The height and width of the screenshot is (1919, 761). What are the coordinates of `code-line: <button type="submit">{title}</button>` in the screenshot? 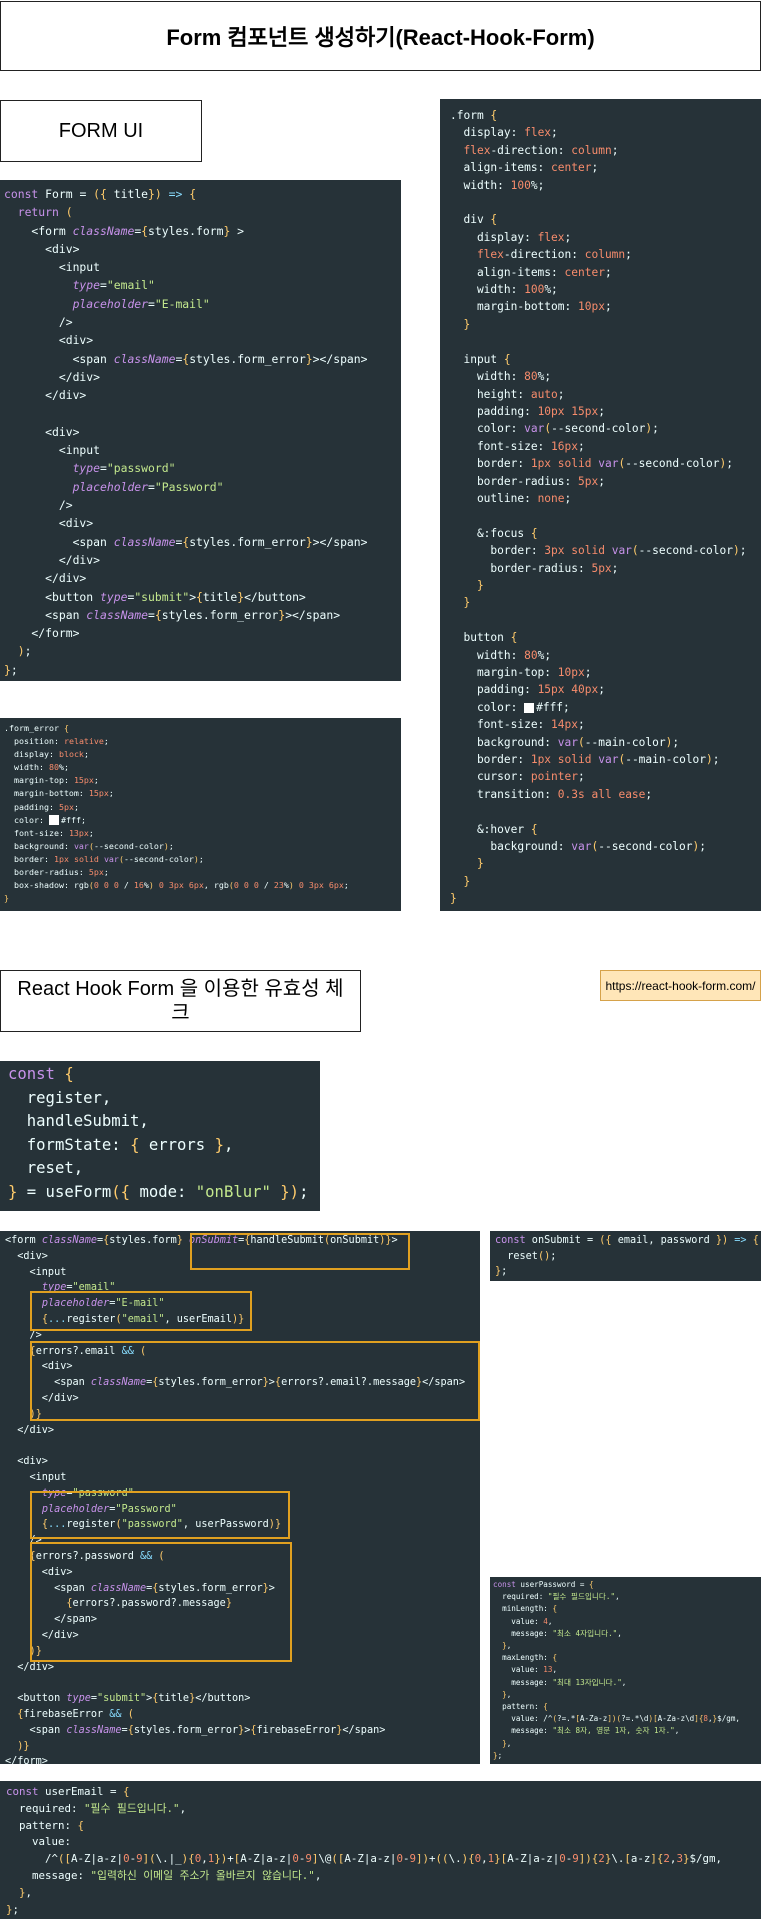 It's located at (155, 596).